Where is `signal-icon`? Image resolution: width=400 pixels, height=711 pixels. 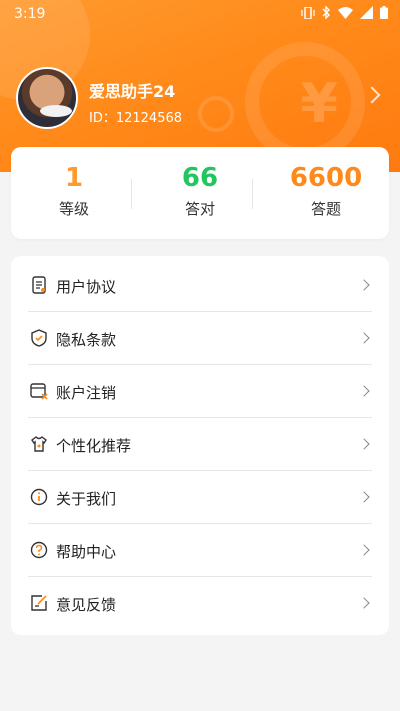
signal-icon is located at coordinates (366, 12).